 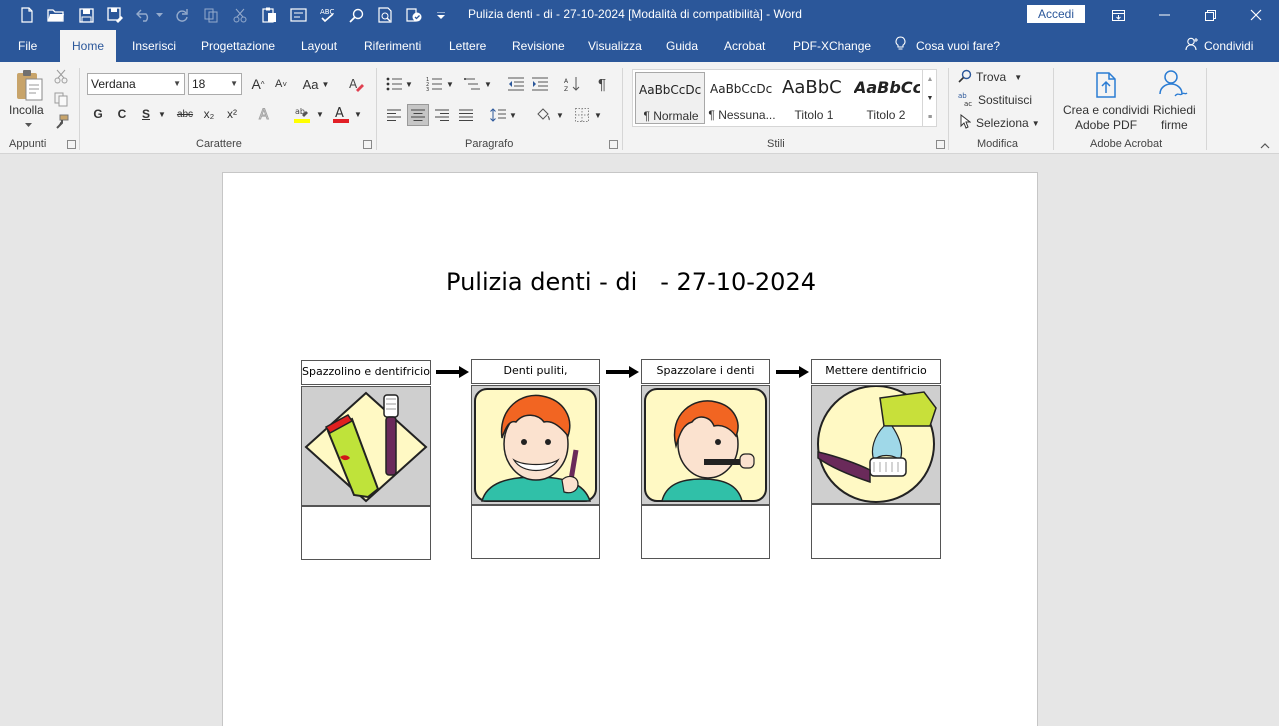 What do you see at coordinates (886, 98) in the screenshot?
I see `style-heading-2: AaBbCc Titolo 2` at bounding box center [886, 98].